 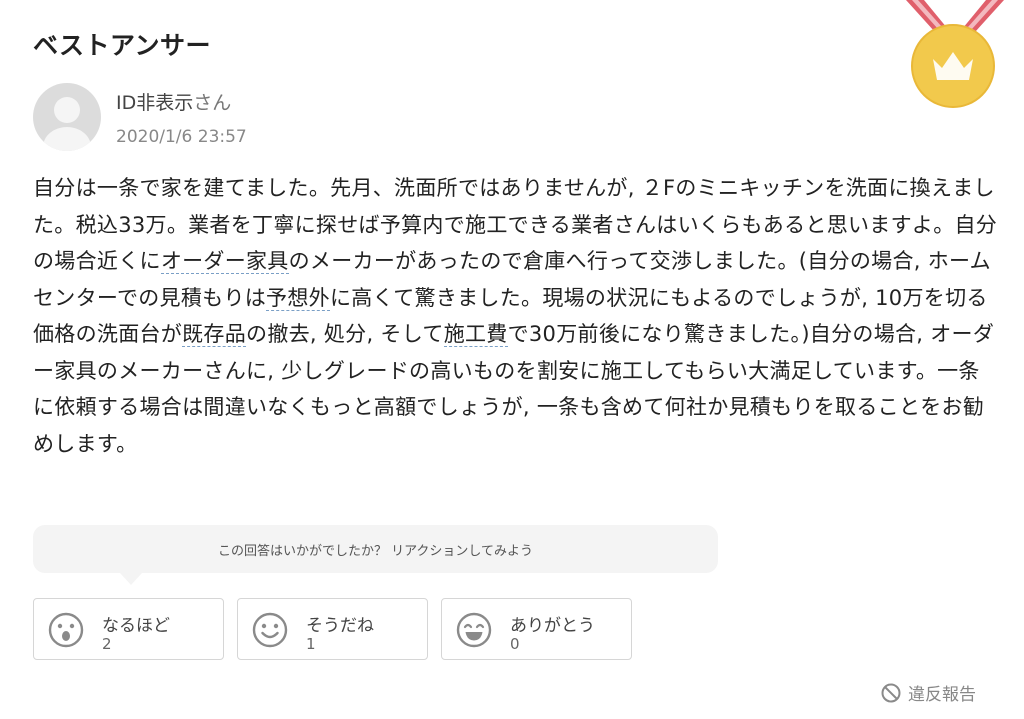 I want to click on reaction-label: そうだね, so click(x=340, y=626).